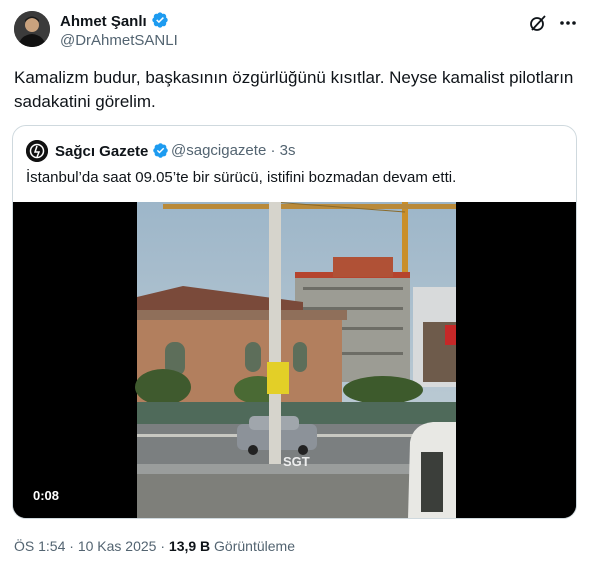  What do you see at coordinates (101, 151) in the screenshot?
I see `quoted-name: Sağcı Gazete` at bounding box center [101, 151].